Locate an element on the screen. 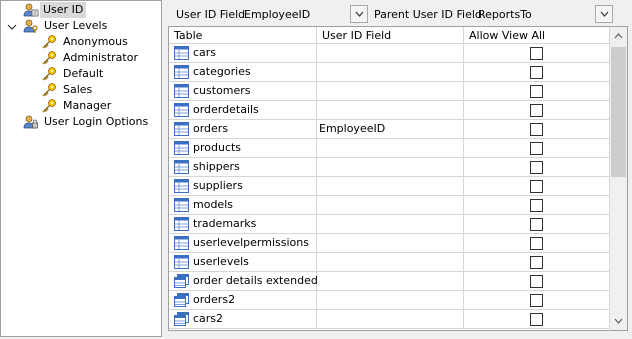  table-row: orders2 is located at coordinates (389, 300).